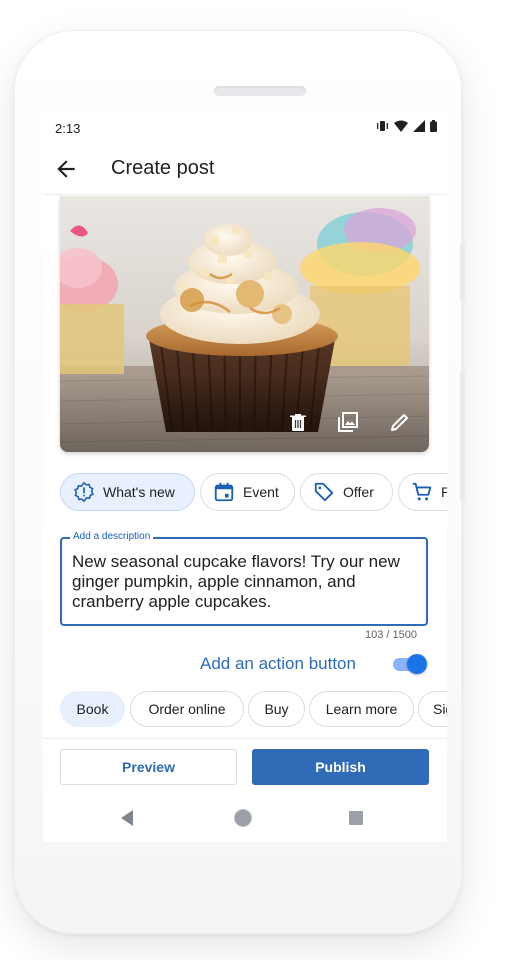  Describe the element at coordinates (245, 738) in the screenshot. I see `divider` at that location.